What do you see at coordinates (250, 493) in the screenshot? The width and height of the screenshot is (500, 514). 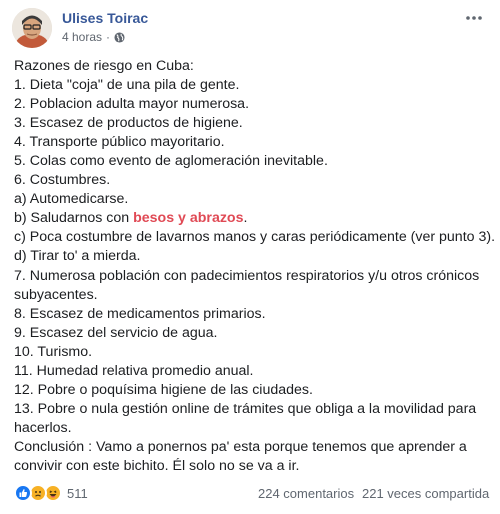 I see `post-stats-bar: 511 224 comentarios 221 veces compartida` at bounding box center [250, 493].